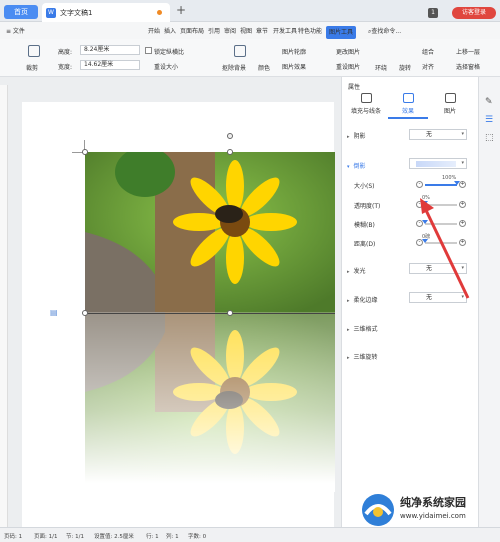 The width and height of the screenshot is (500, 542). What do you see at coordinates (32, 68) in the screenshot?
I see `crop-label: 裁剪` at bounding box center [32, 68].